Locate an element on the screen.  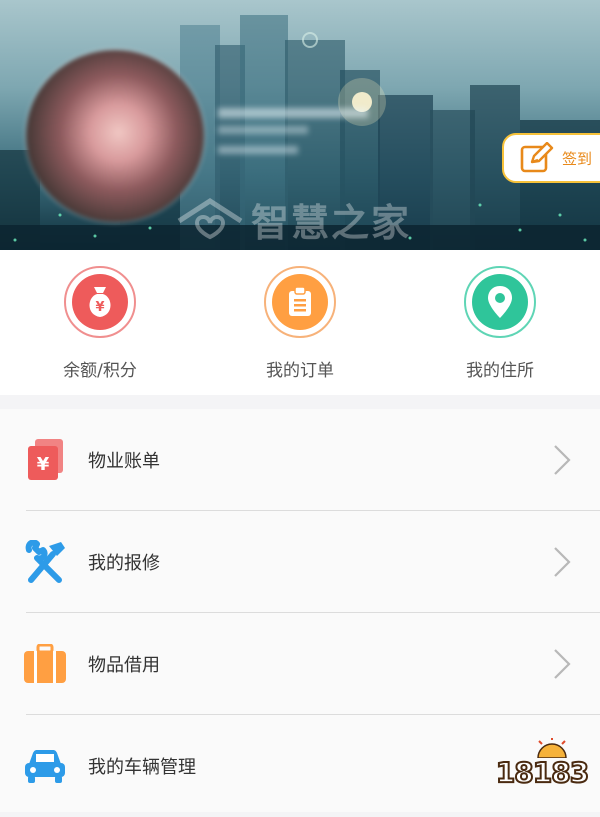
quick-action-residence: 我的住所 is located at coordinates (500, 322).